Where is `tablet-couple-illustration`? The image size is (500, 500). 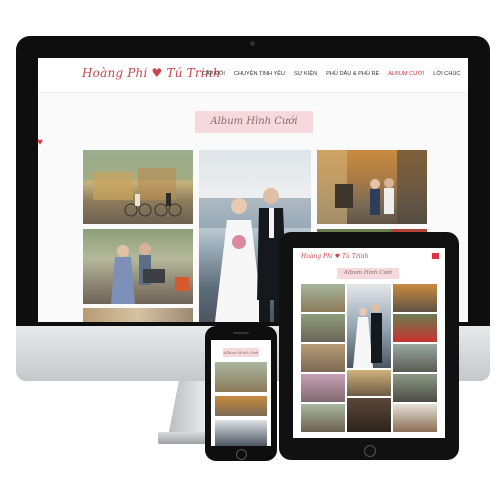 tablet-couple-illustration is located at coordinates (367, 336).